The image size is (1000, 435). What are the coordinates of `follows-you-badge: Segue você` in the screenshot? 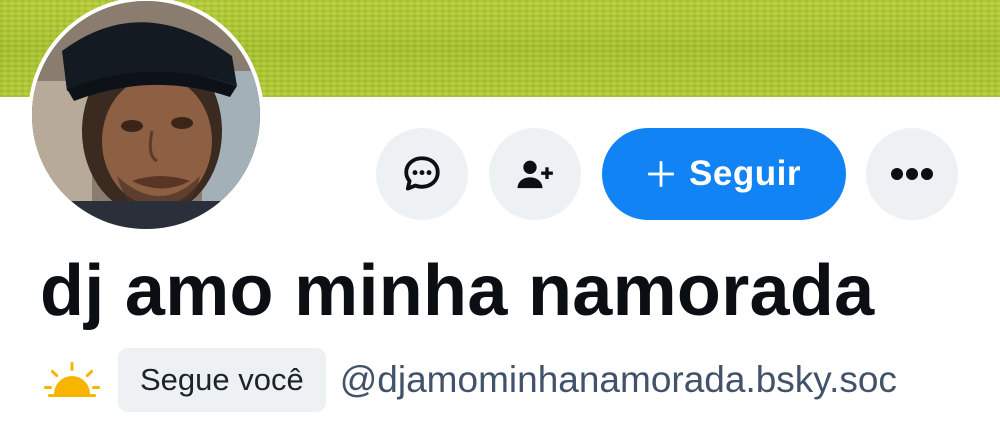 It's located at (222, 380).